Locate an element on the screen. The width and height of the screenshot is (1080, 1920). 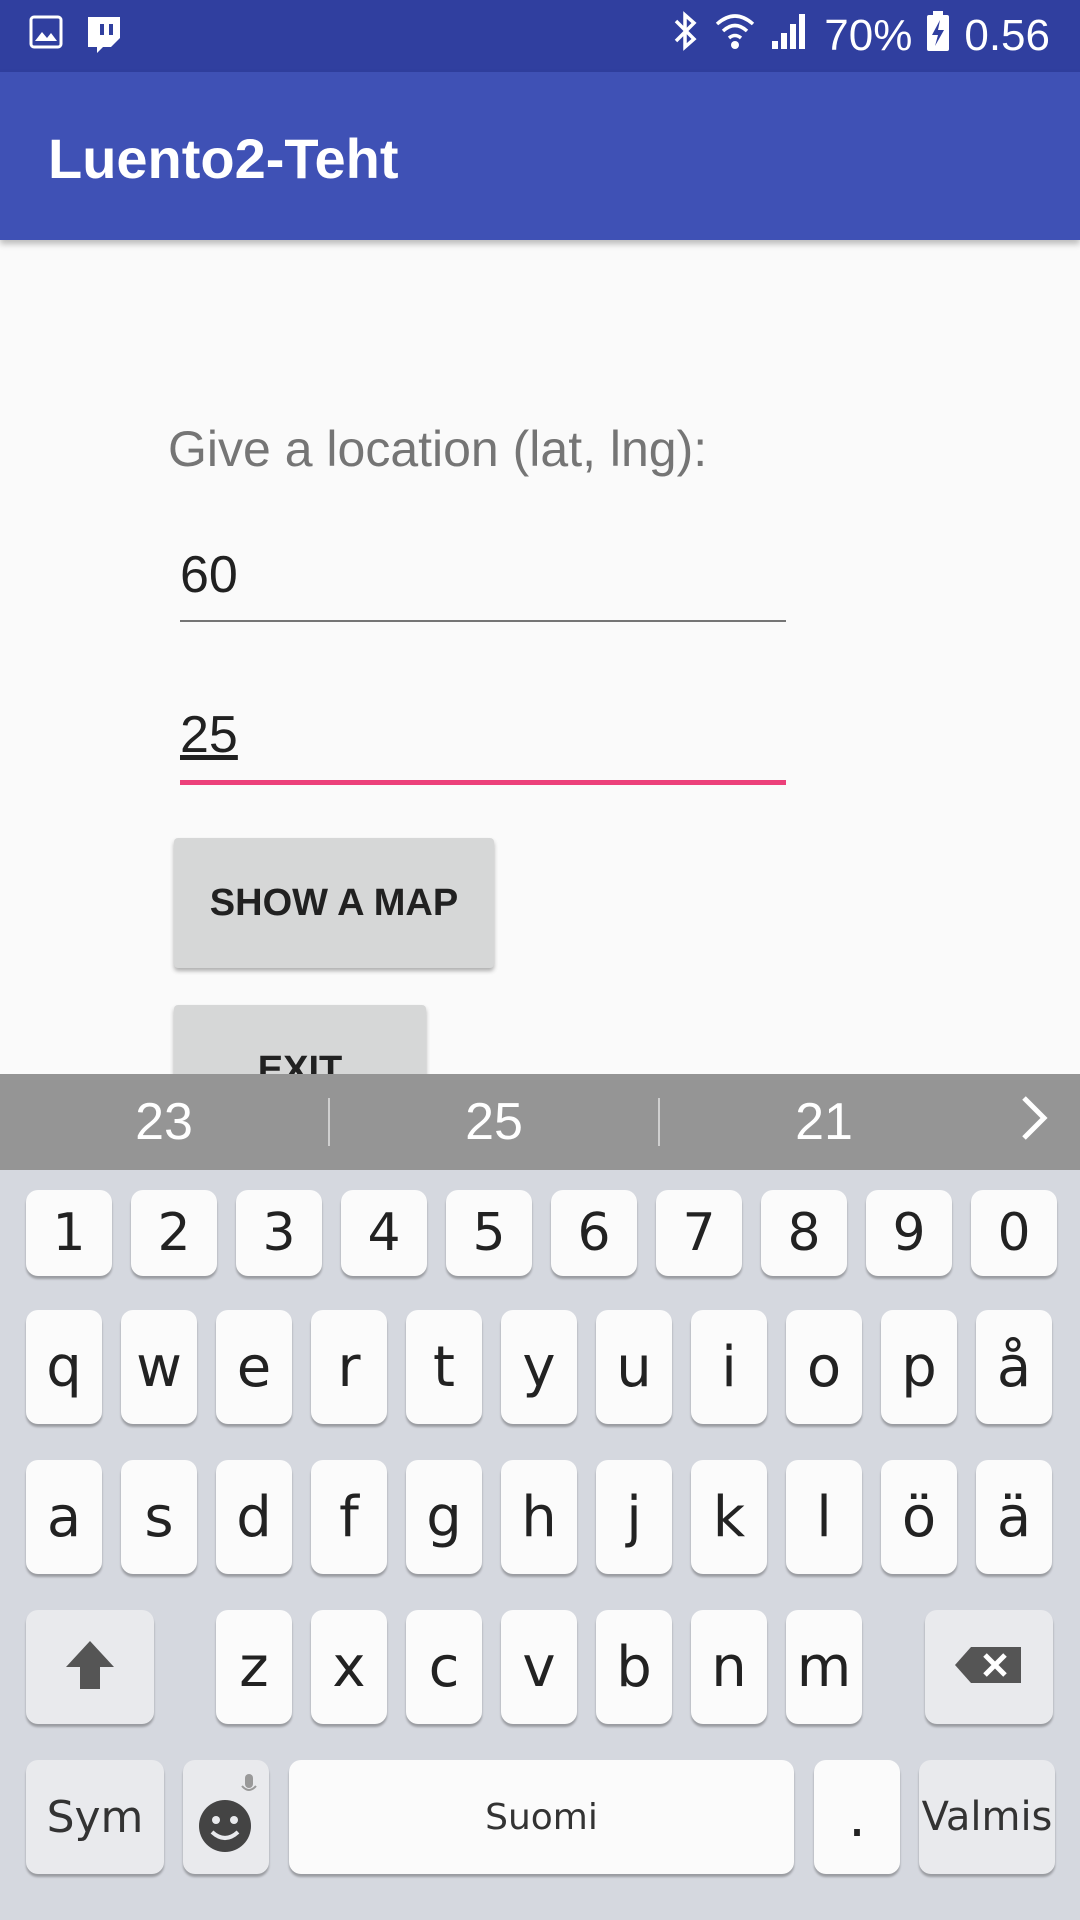
longitude-input is located at coordinates (483, 735).